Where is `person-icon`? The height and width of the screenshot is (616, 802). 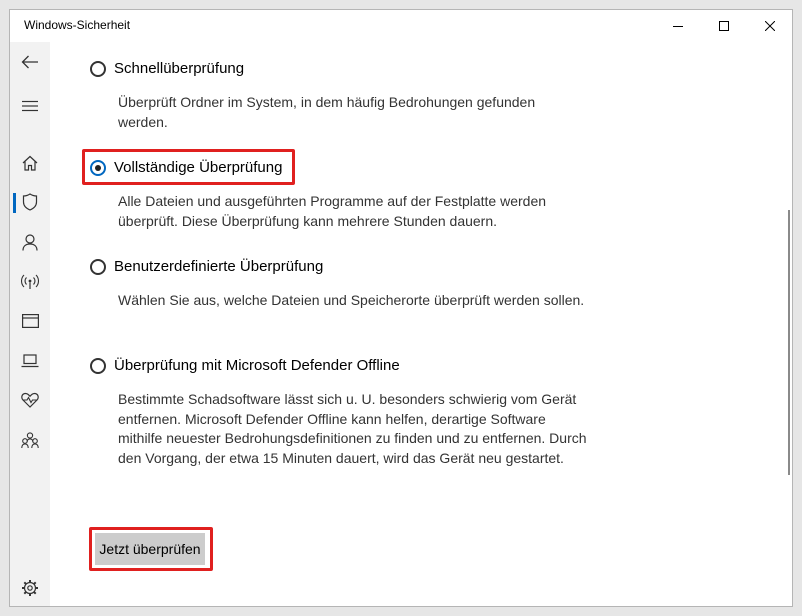 person-icon is located at coordinates (30, 242).